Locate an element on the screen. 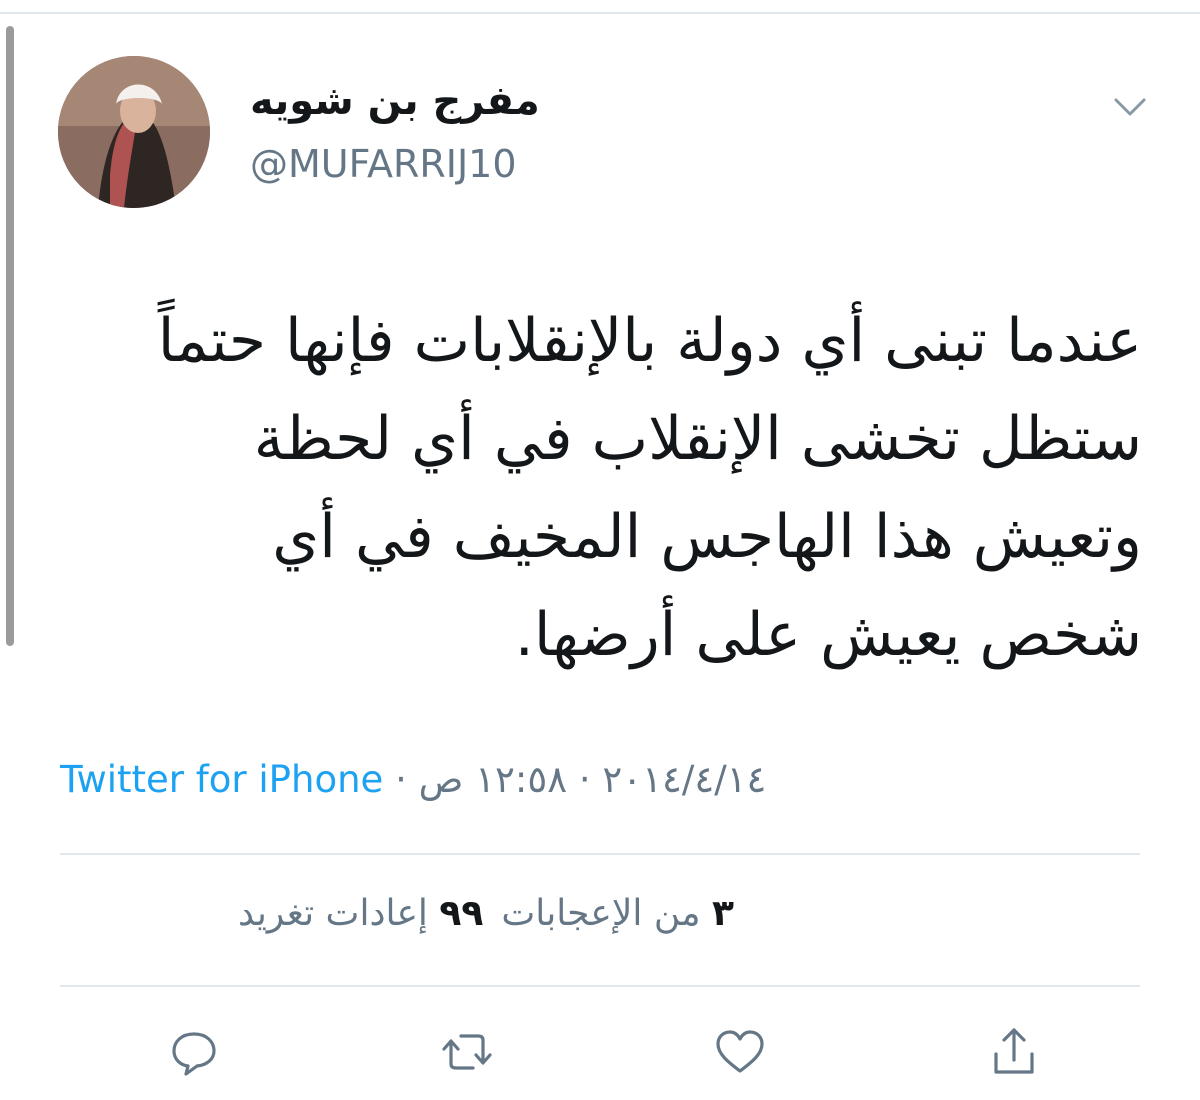  tweet-time: ١٢:٥٨ ص is located at coordinates (493, 779).